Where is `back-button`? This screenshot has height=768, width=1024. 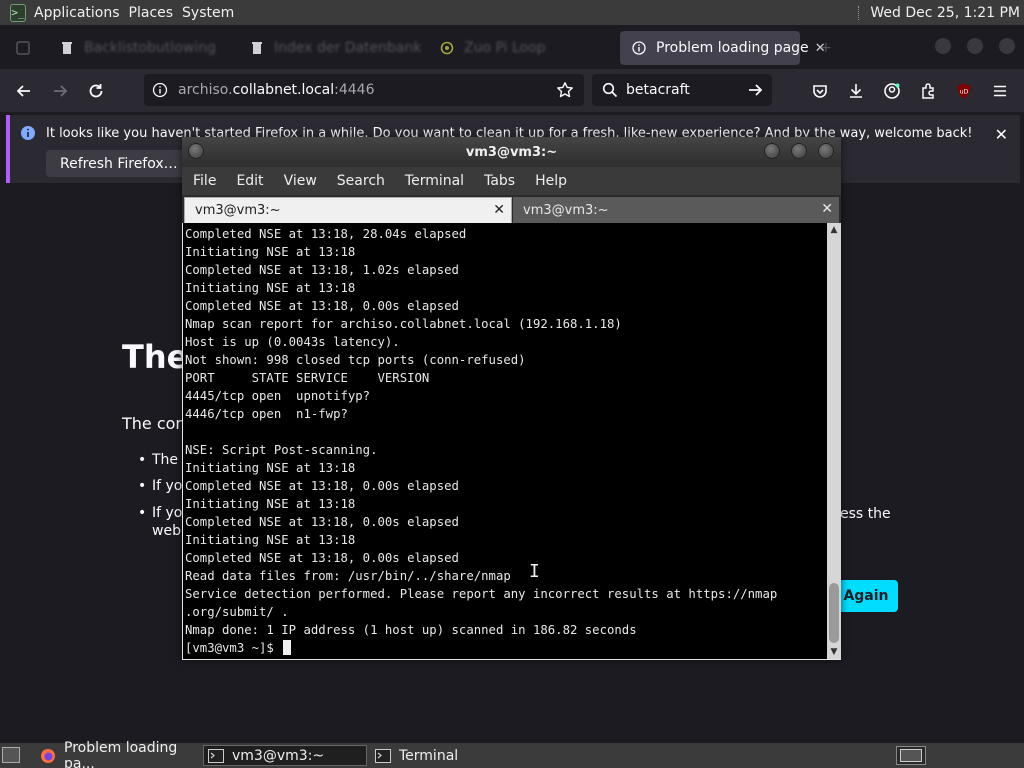 back-button is located at coordinates (24, 91).